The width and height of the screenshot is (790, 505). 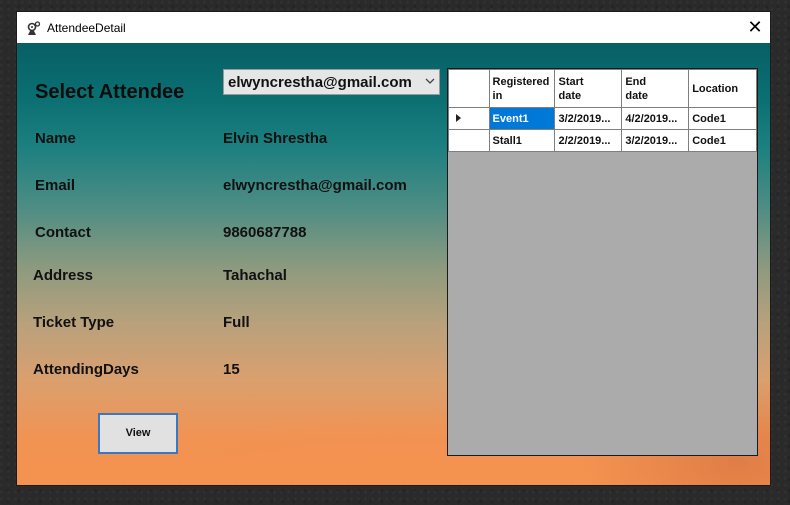 I want to click on attendee-select-value: elwyncrestha@gmail.com, so click(x=320, y=82).